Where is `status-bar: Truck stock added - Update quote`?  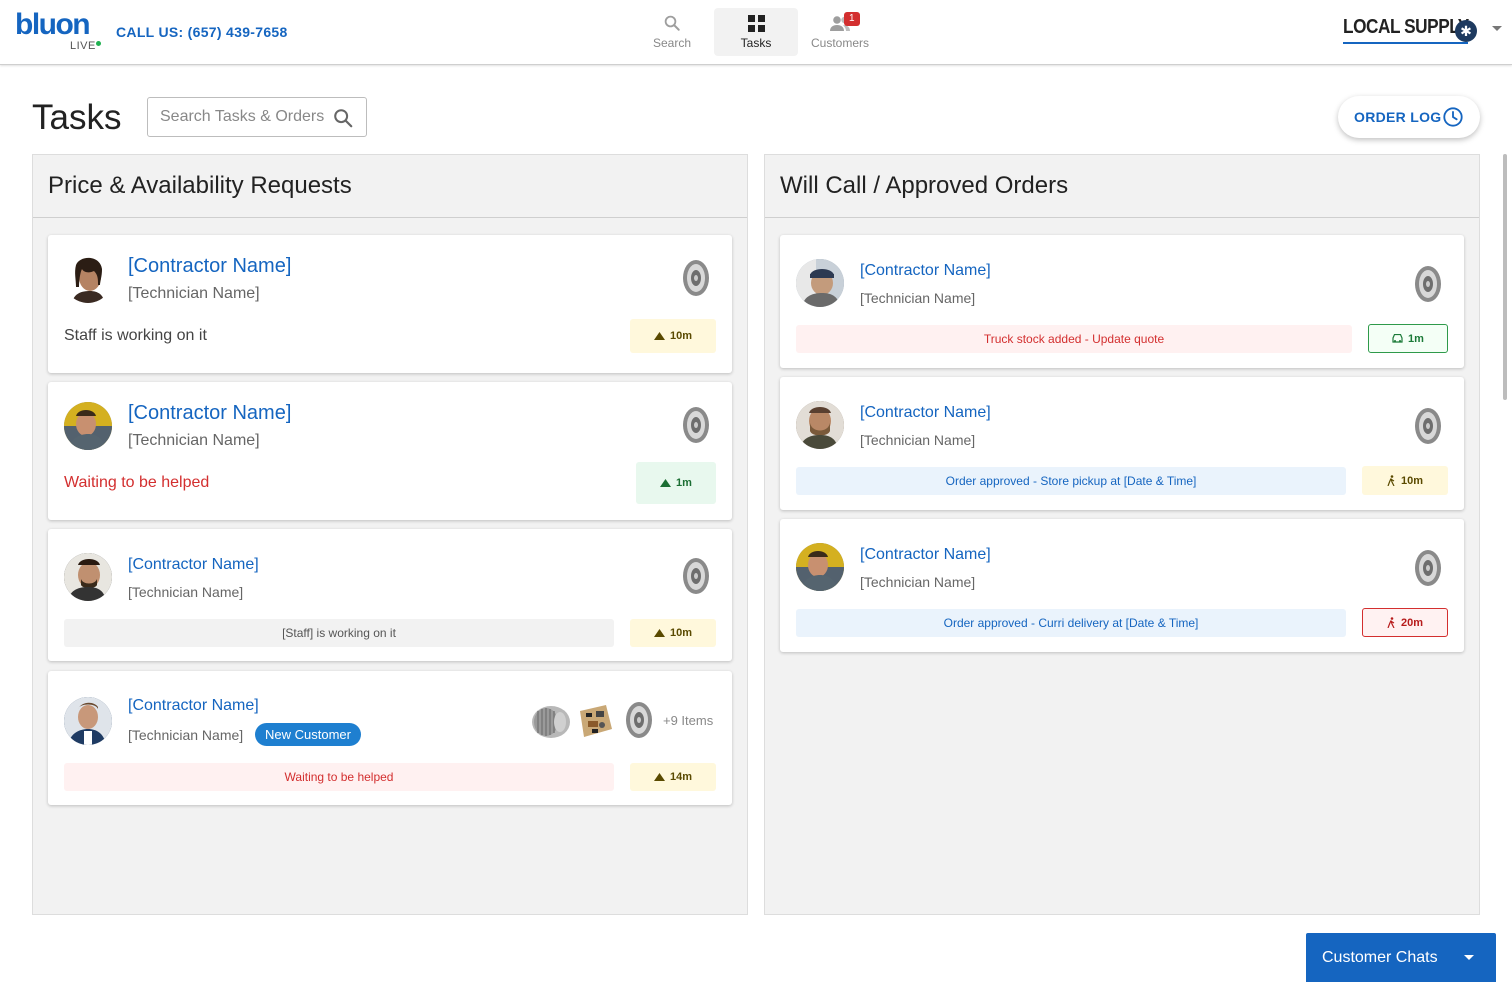 status-bar: Truck stock added - Update quote is located at coordinates (1074, 339).